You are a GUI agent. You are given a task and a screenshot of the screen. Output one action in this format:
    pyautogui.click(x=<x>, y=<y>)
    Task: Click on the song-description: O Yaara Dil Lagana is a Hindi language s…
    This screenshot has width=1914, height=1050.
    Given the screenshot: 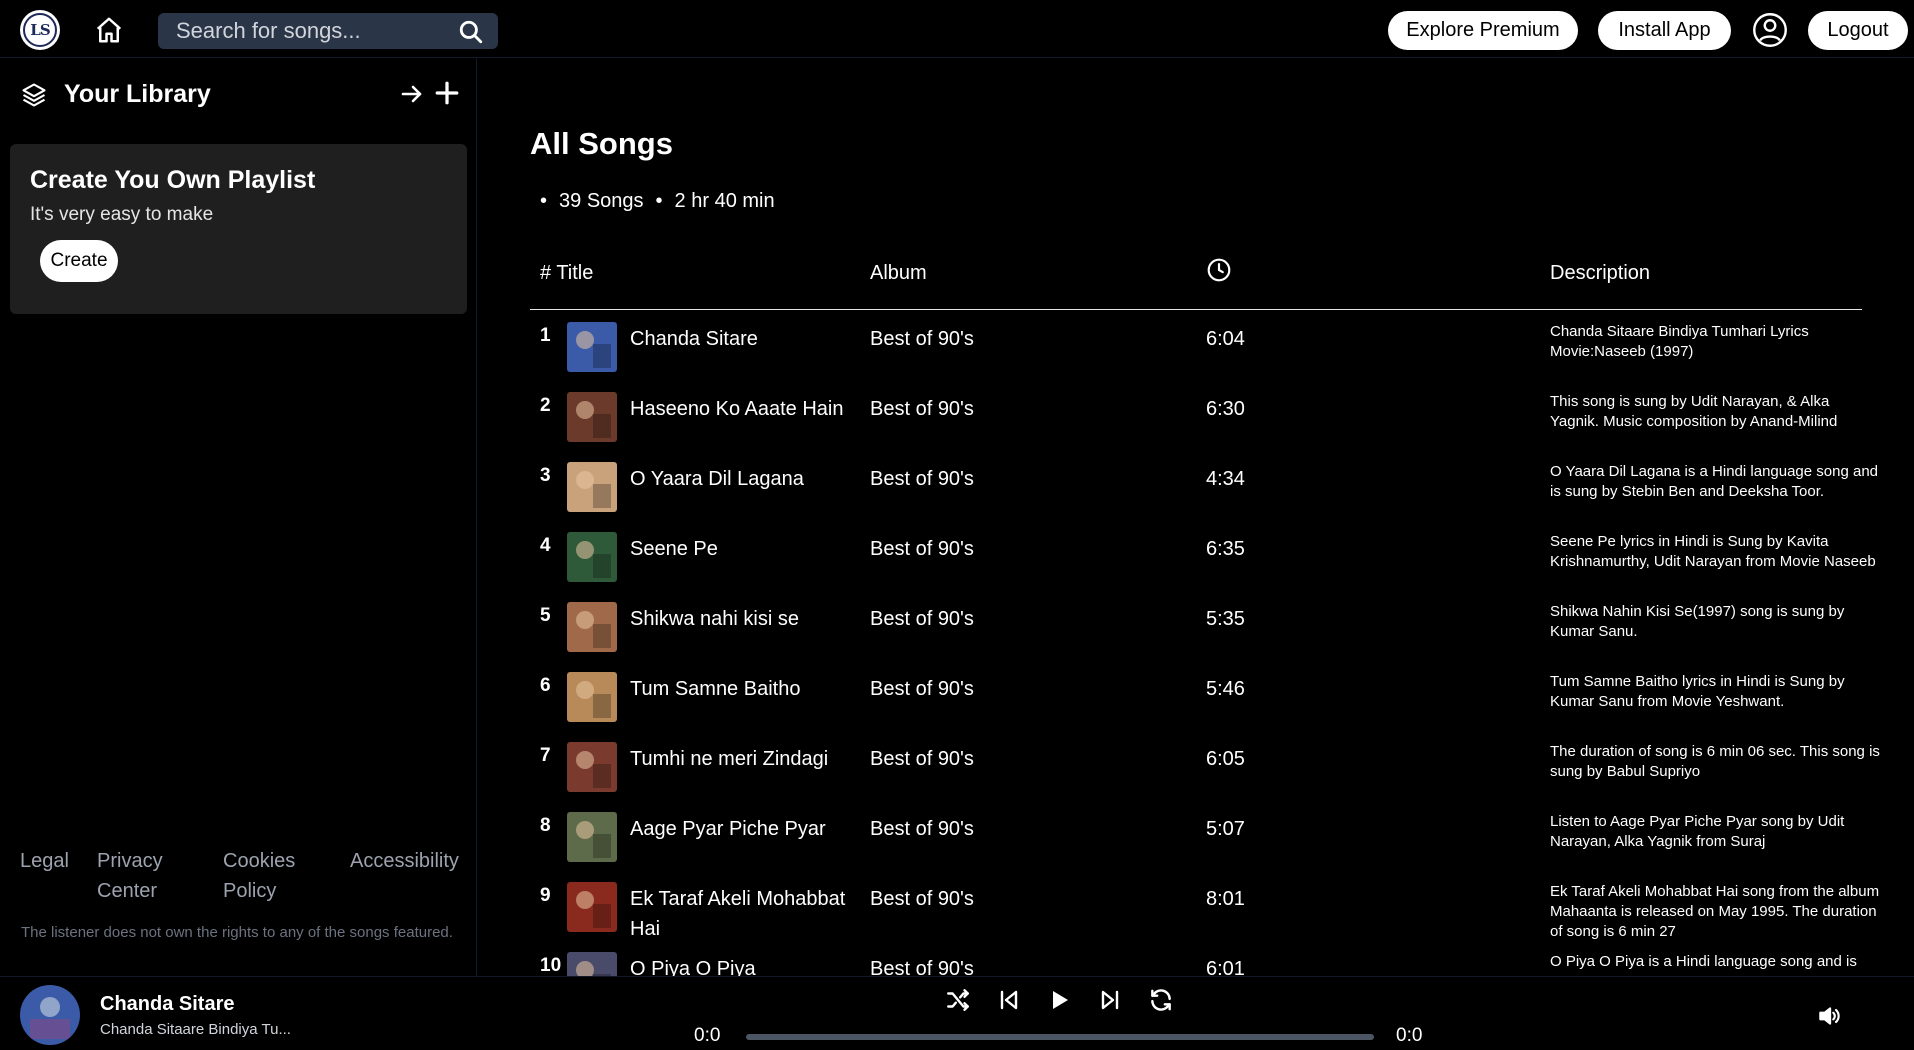 What is the action you would take?
    pyautogui.click(x=1714, y=481)
    